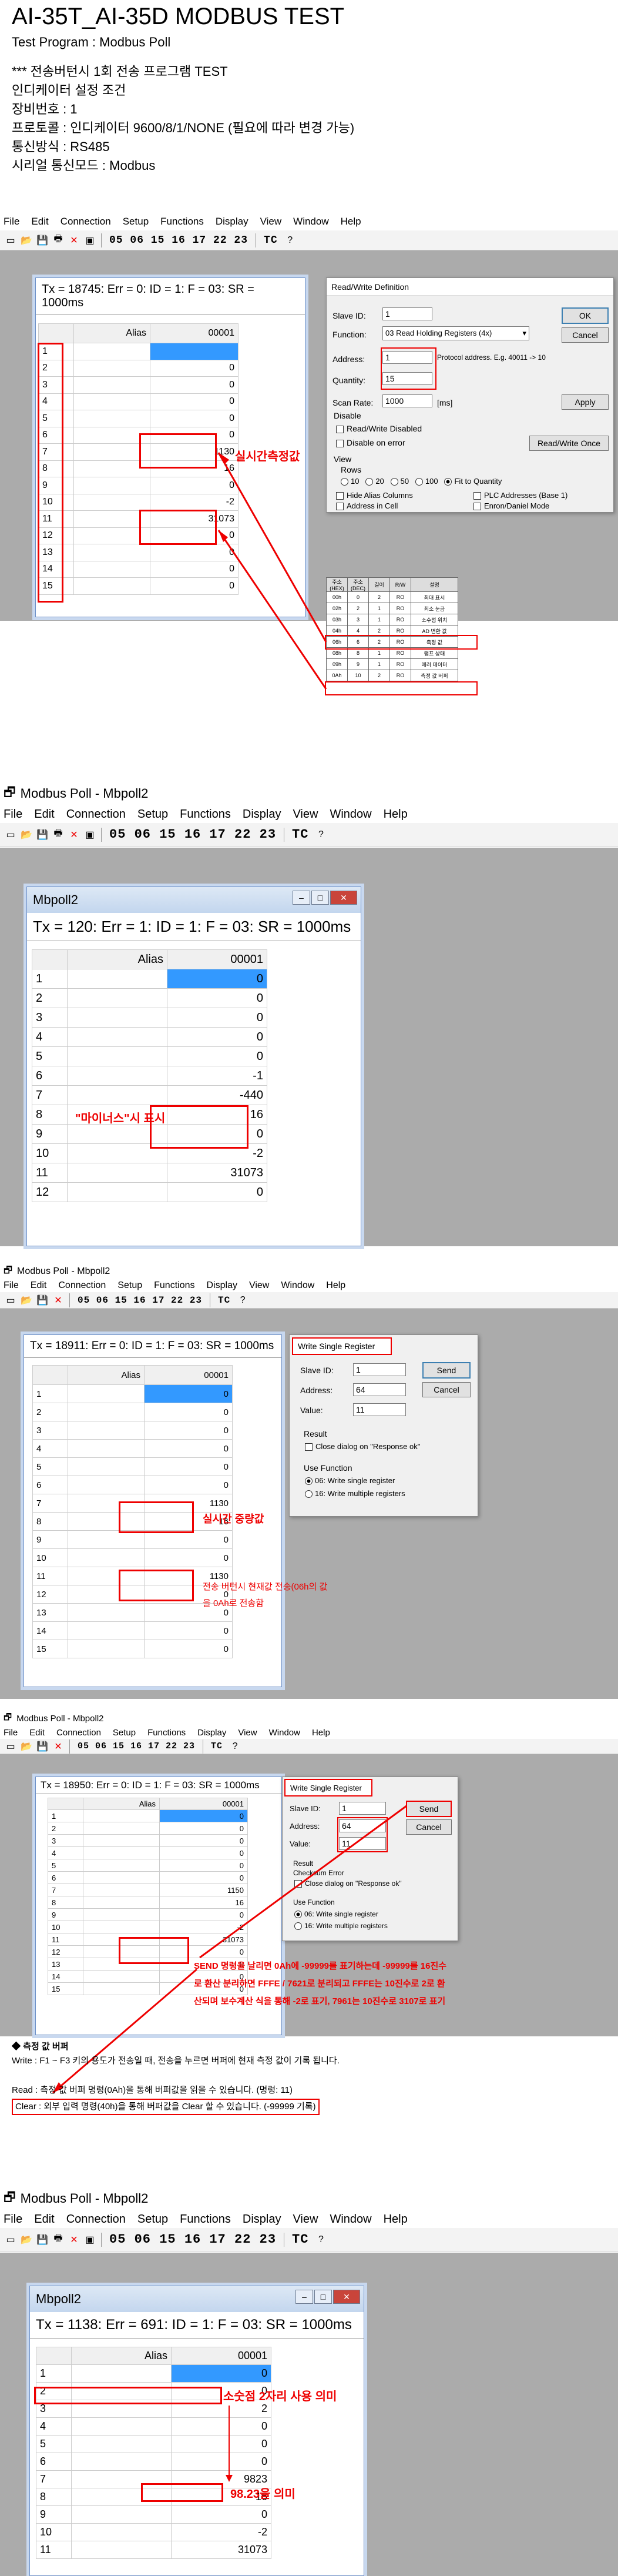 This screenshot has height=2576, width=618. I want to click on ok-button: OK, so click(585, 315).